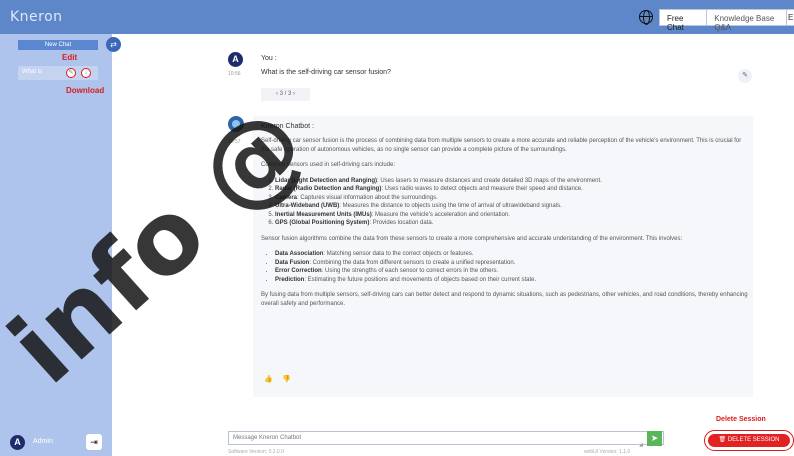  What do you see at coordinates (32, 72) in the screenshot?
I see `chat-item-title: What is` at bounding box center [32, 72].